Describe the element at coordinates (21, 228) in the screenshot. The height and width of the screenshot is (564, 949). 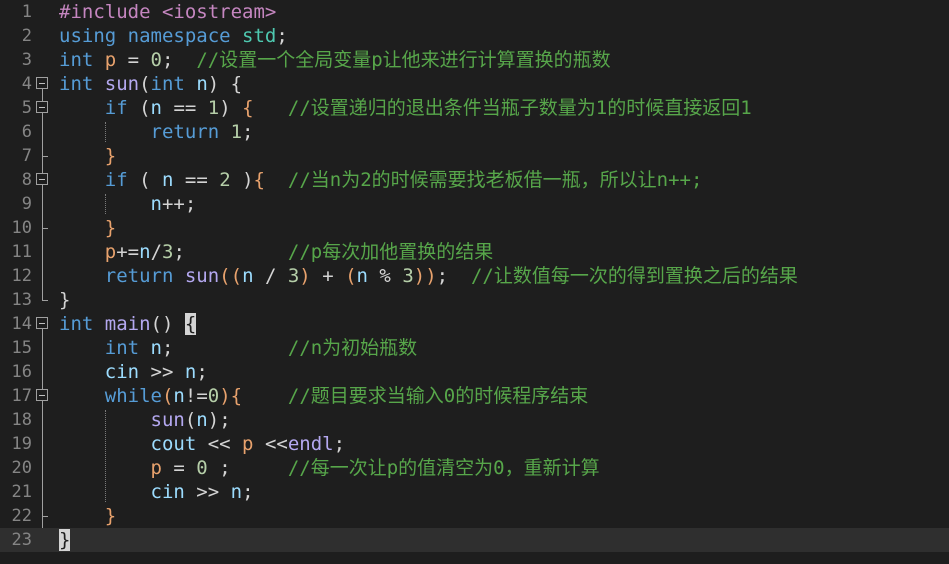
I see `line-number: 10` at that location.